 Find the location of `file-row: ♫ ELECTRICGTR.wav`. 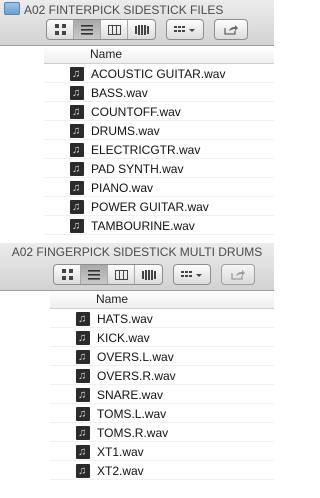

file-row: ♫ ELECTRICGTR.wav is located at coordinates (159, 149).